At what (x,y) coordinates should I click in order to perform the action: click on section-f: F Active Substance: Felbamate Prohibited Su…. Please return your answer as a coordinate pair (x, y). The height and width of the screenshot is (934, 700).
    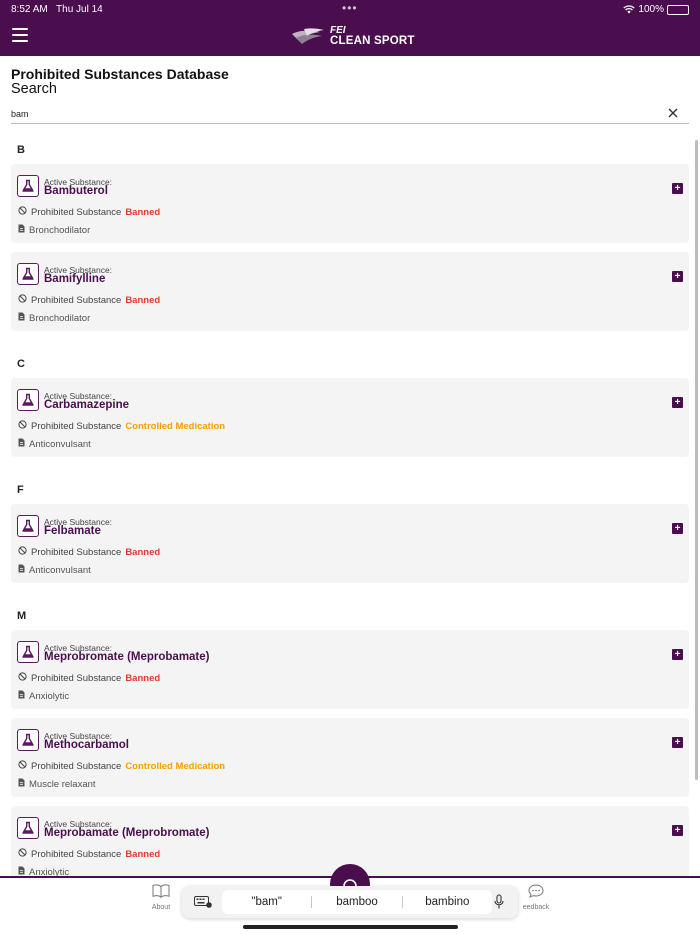
    Looking at the image, I should click on (350, 535).